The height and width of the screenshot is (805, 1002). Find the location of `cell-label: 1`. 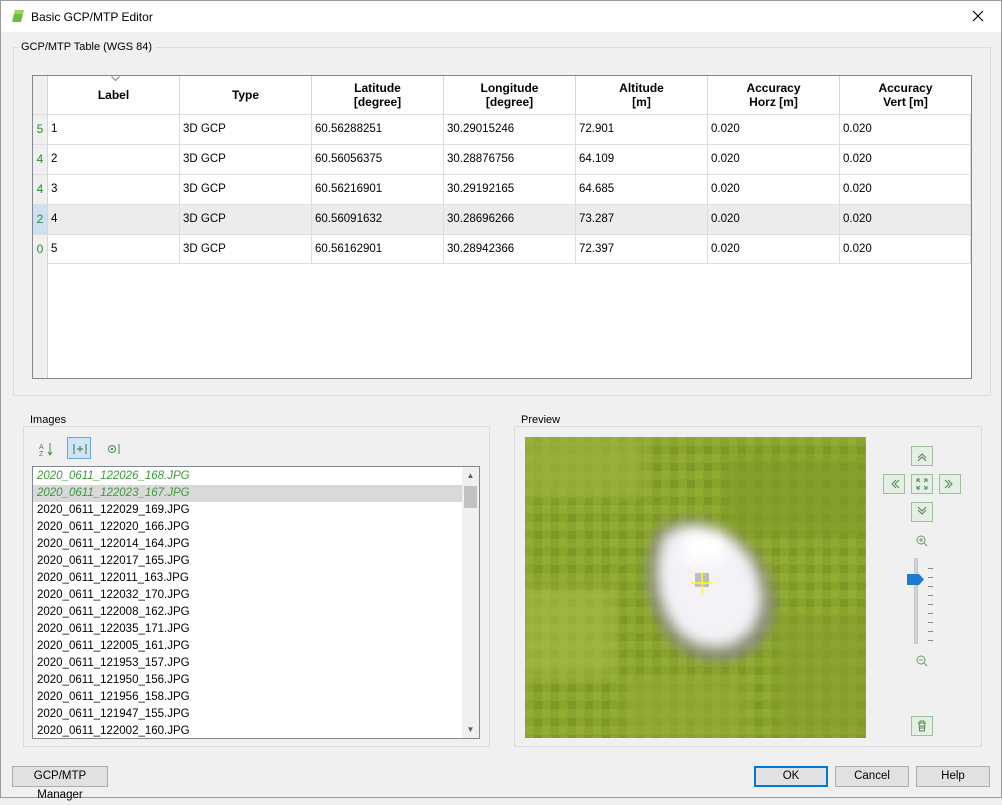

cell-label: 1 is located at coordinates (114, 129).